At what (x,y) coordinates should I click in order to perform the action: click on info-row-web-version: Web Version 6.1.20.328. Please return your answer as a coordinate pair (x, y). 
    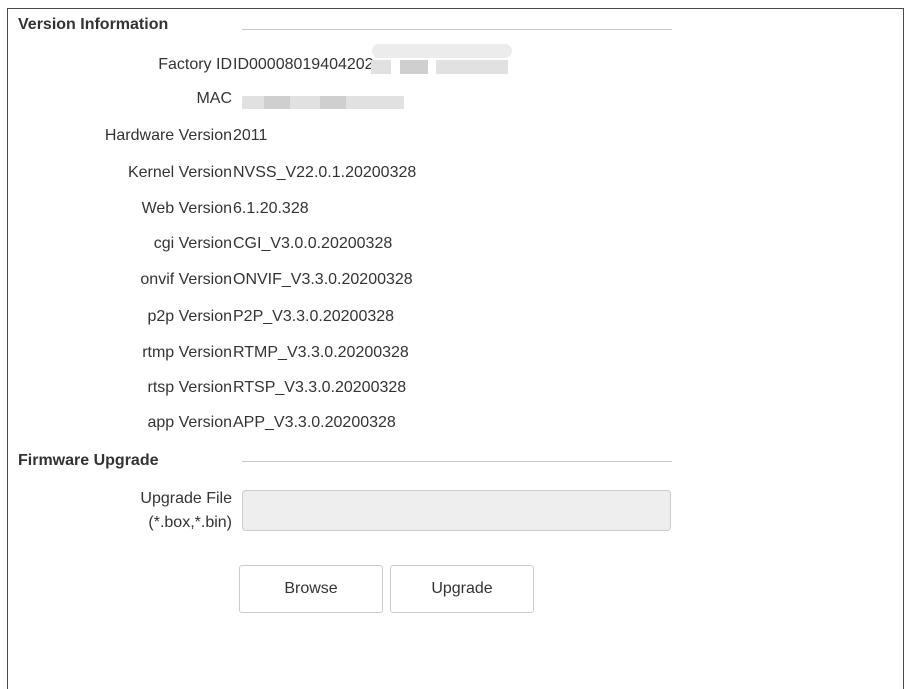
    Looking at the image, I should click on (350, 212).